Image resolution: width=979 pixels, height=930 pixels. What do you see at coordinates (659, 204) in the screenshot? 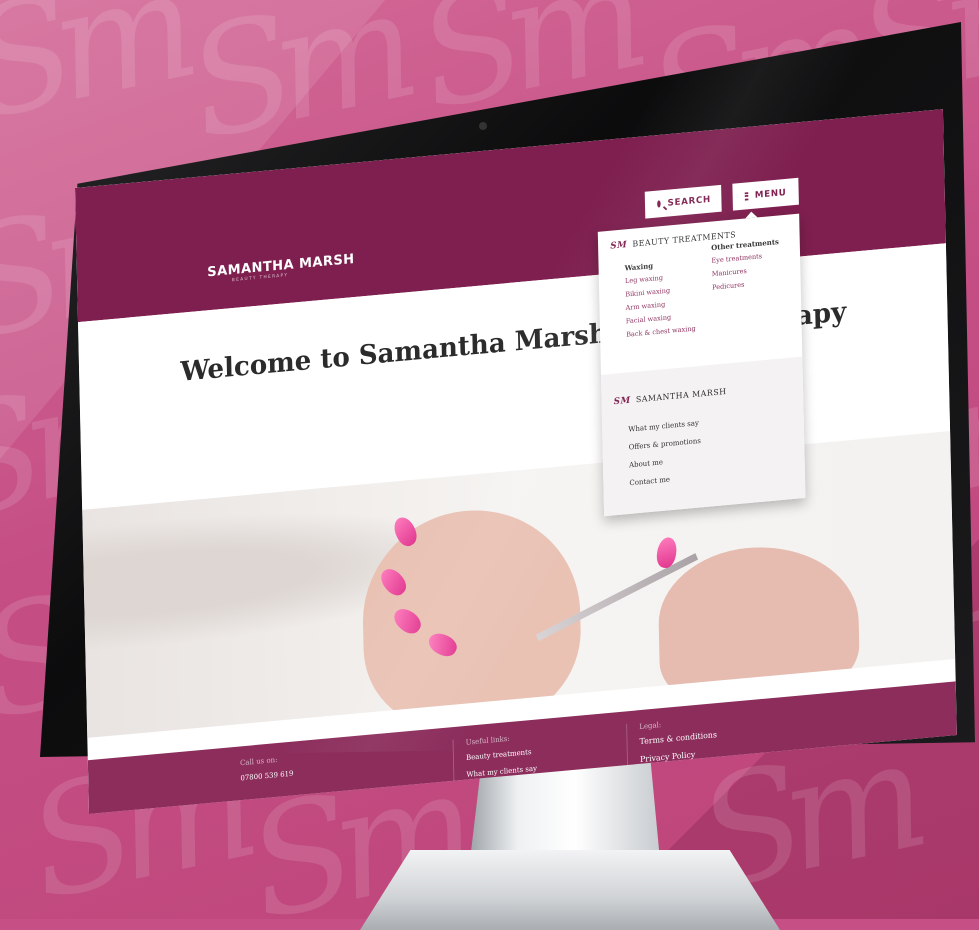
I see `search-icon` at bounding box center [659, 204].